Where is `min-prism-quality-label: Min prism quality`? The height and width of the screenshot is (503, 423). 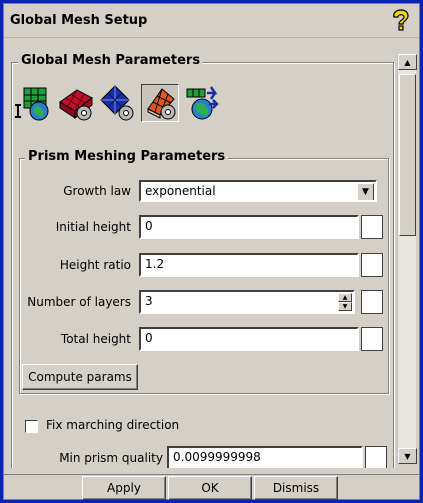
min-prism-quality-label: Min prism quality is located at coordinates (111, 458).